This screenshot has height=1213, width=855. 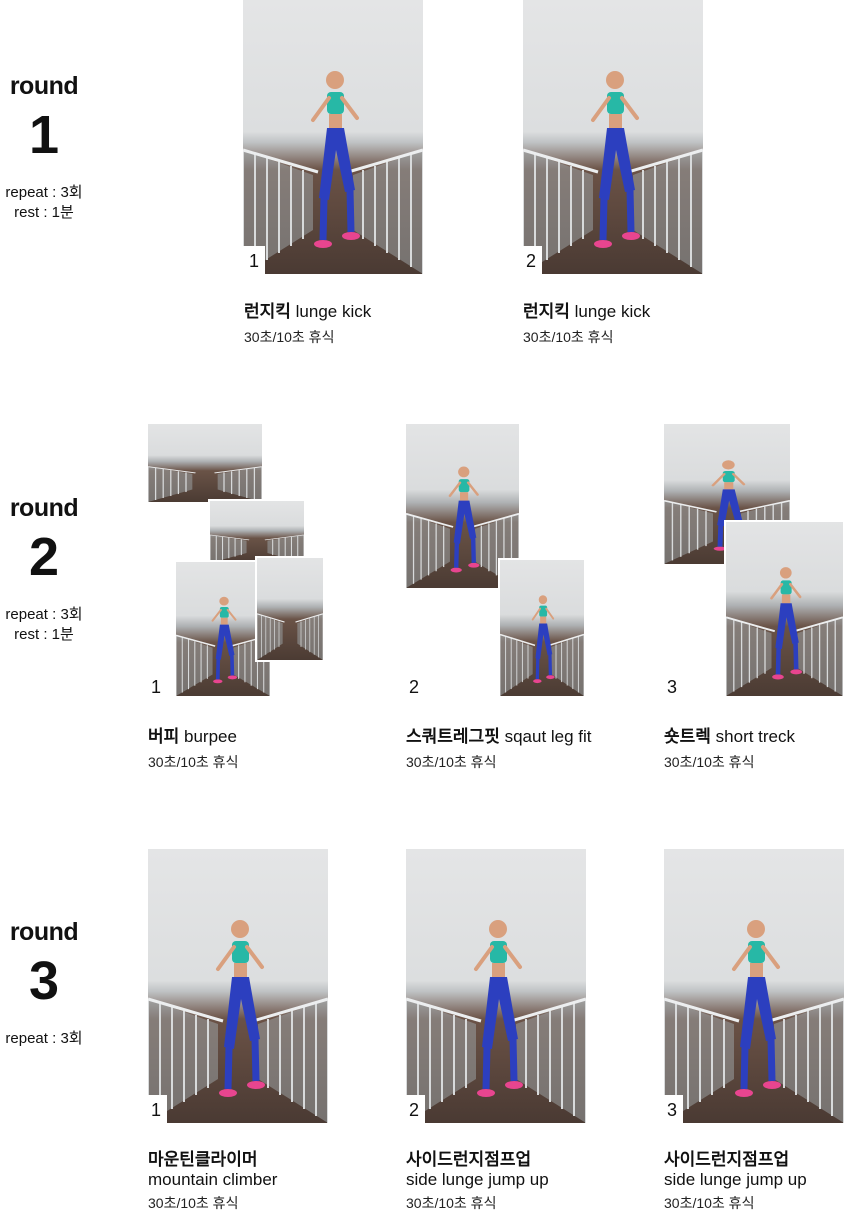 I want to click on round-number: 2, so click(x=44, y=557).